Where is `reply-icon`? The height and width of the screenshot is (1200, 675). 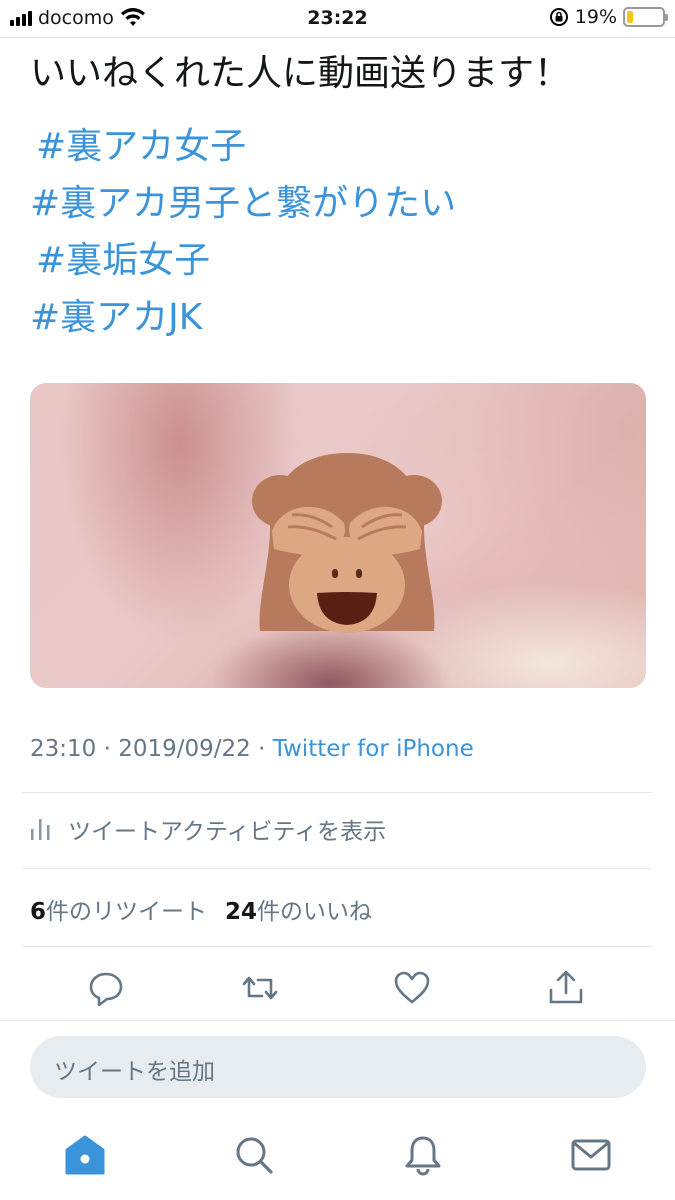 reply-icon is located at coordinates (106, 988).